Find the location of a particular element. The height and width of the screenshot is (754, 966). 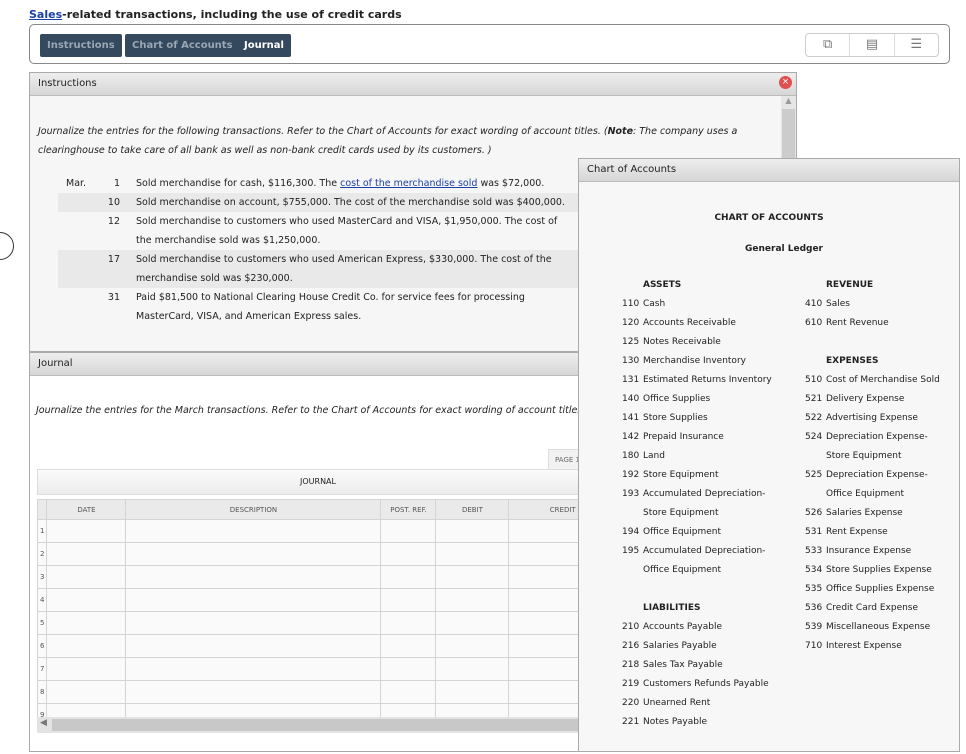

account-row: 536 Credit Card Expense is located at coordinates (872, 608).